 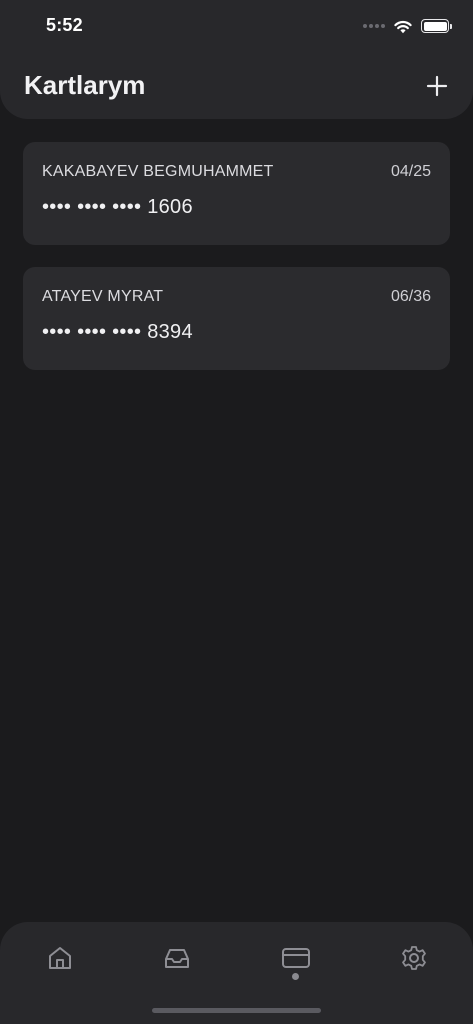 I want to click on card-expiry: 06/36, so click(x=410, y=296).